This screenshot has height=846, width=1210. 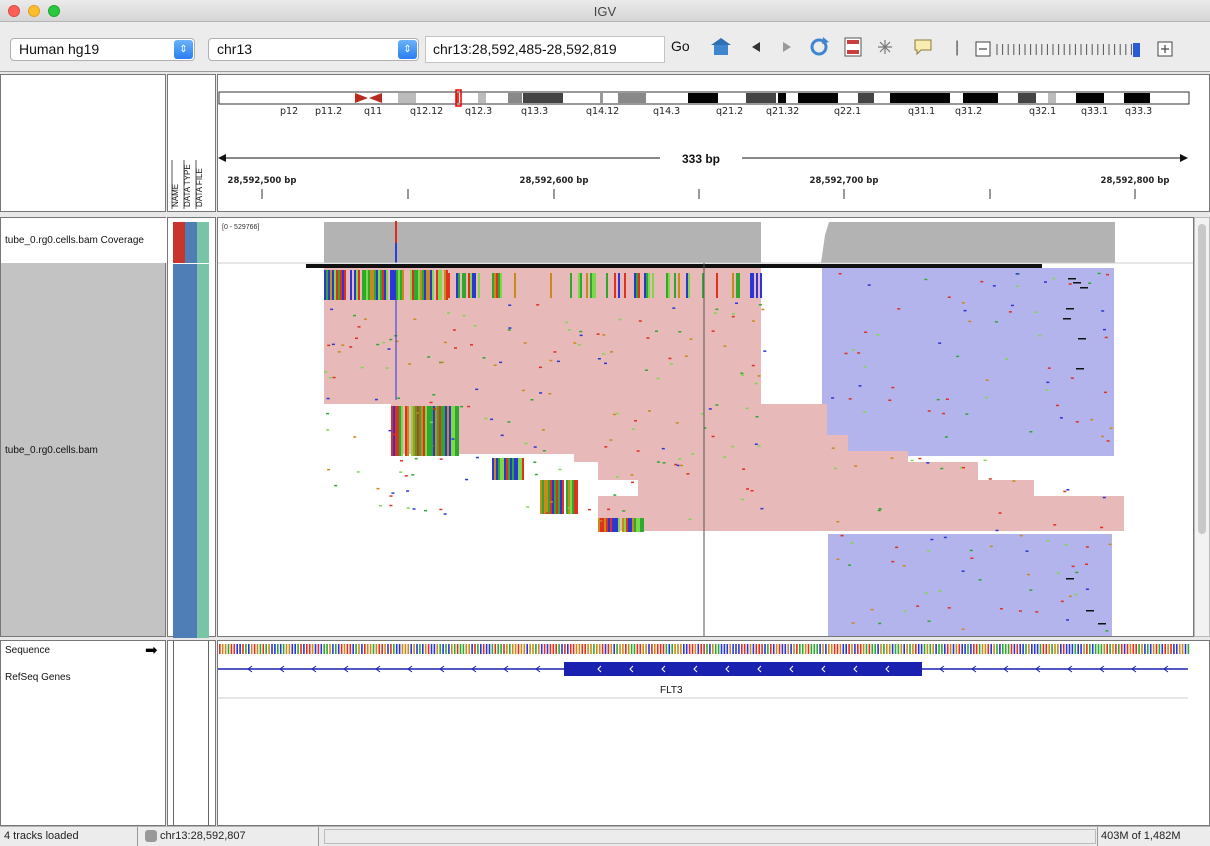 I want to click on vertical-scrollbar, so click(x=1202, y=427).